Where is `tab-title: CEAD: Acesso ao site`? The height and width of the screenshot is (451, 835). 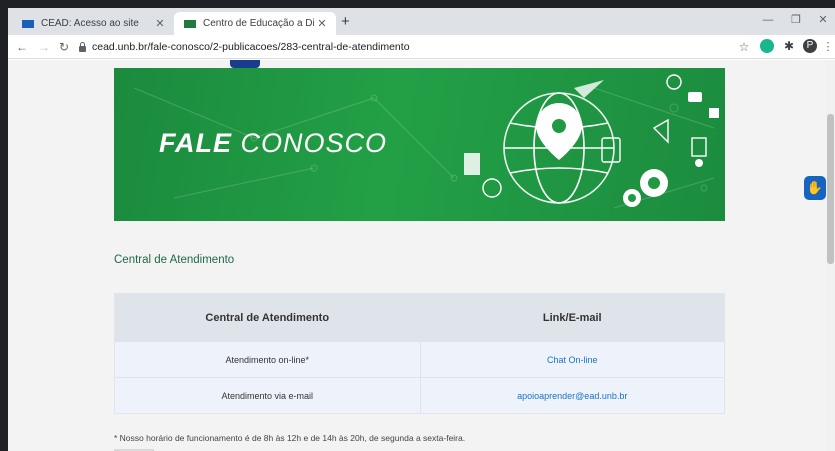 tab-title: CEAD: Acesso ao site is located at coordinates (90, 23).